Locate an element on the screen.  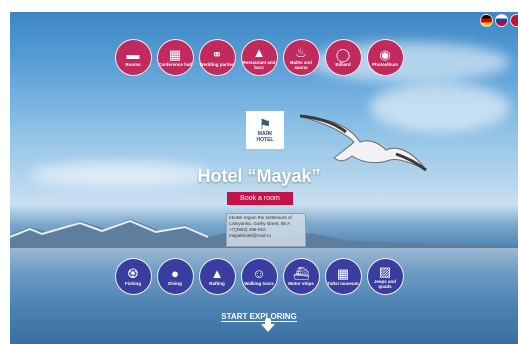
nav-wedding-parties: ⚭ Wedding parties is located at coordinates (217, 57).